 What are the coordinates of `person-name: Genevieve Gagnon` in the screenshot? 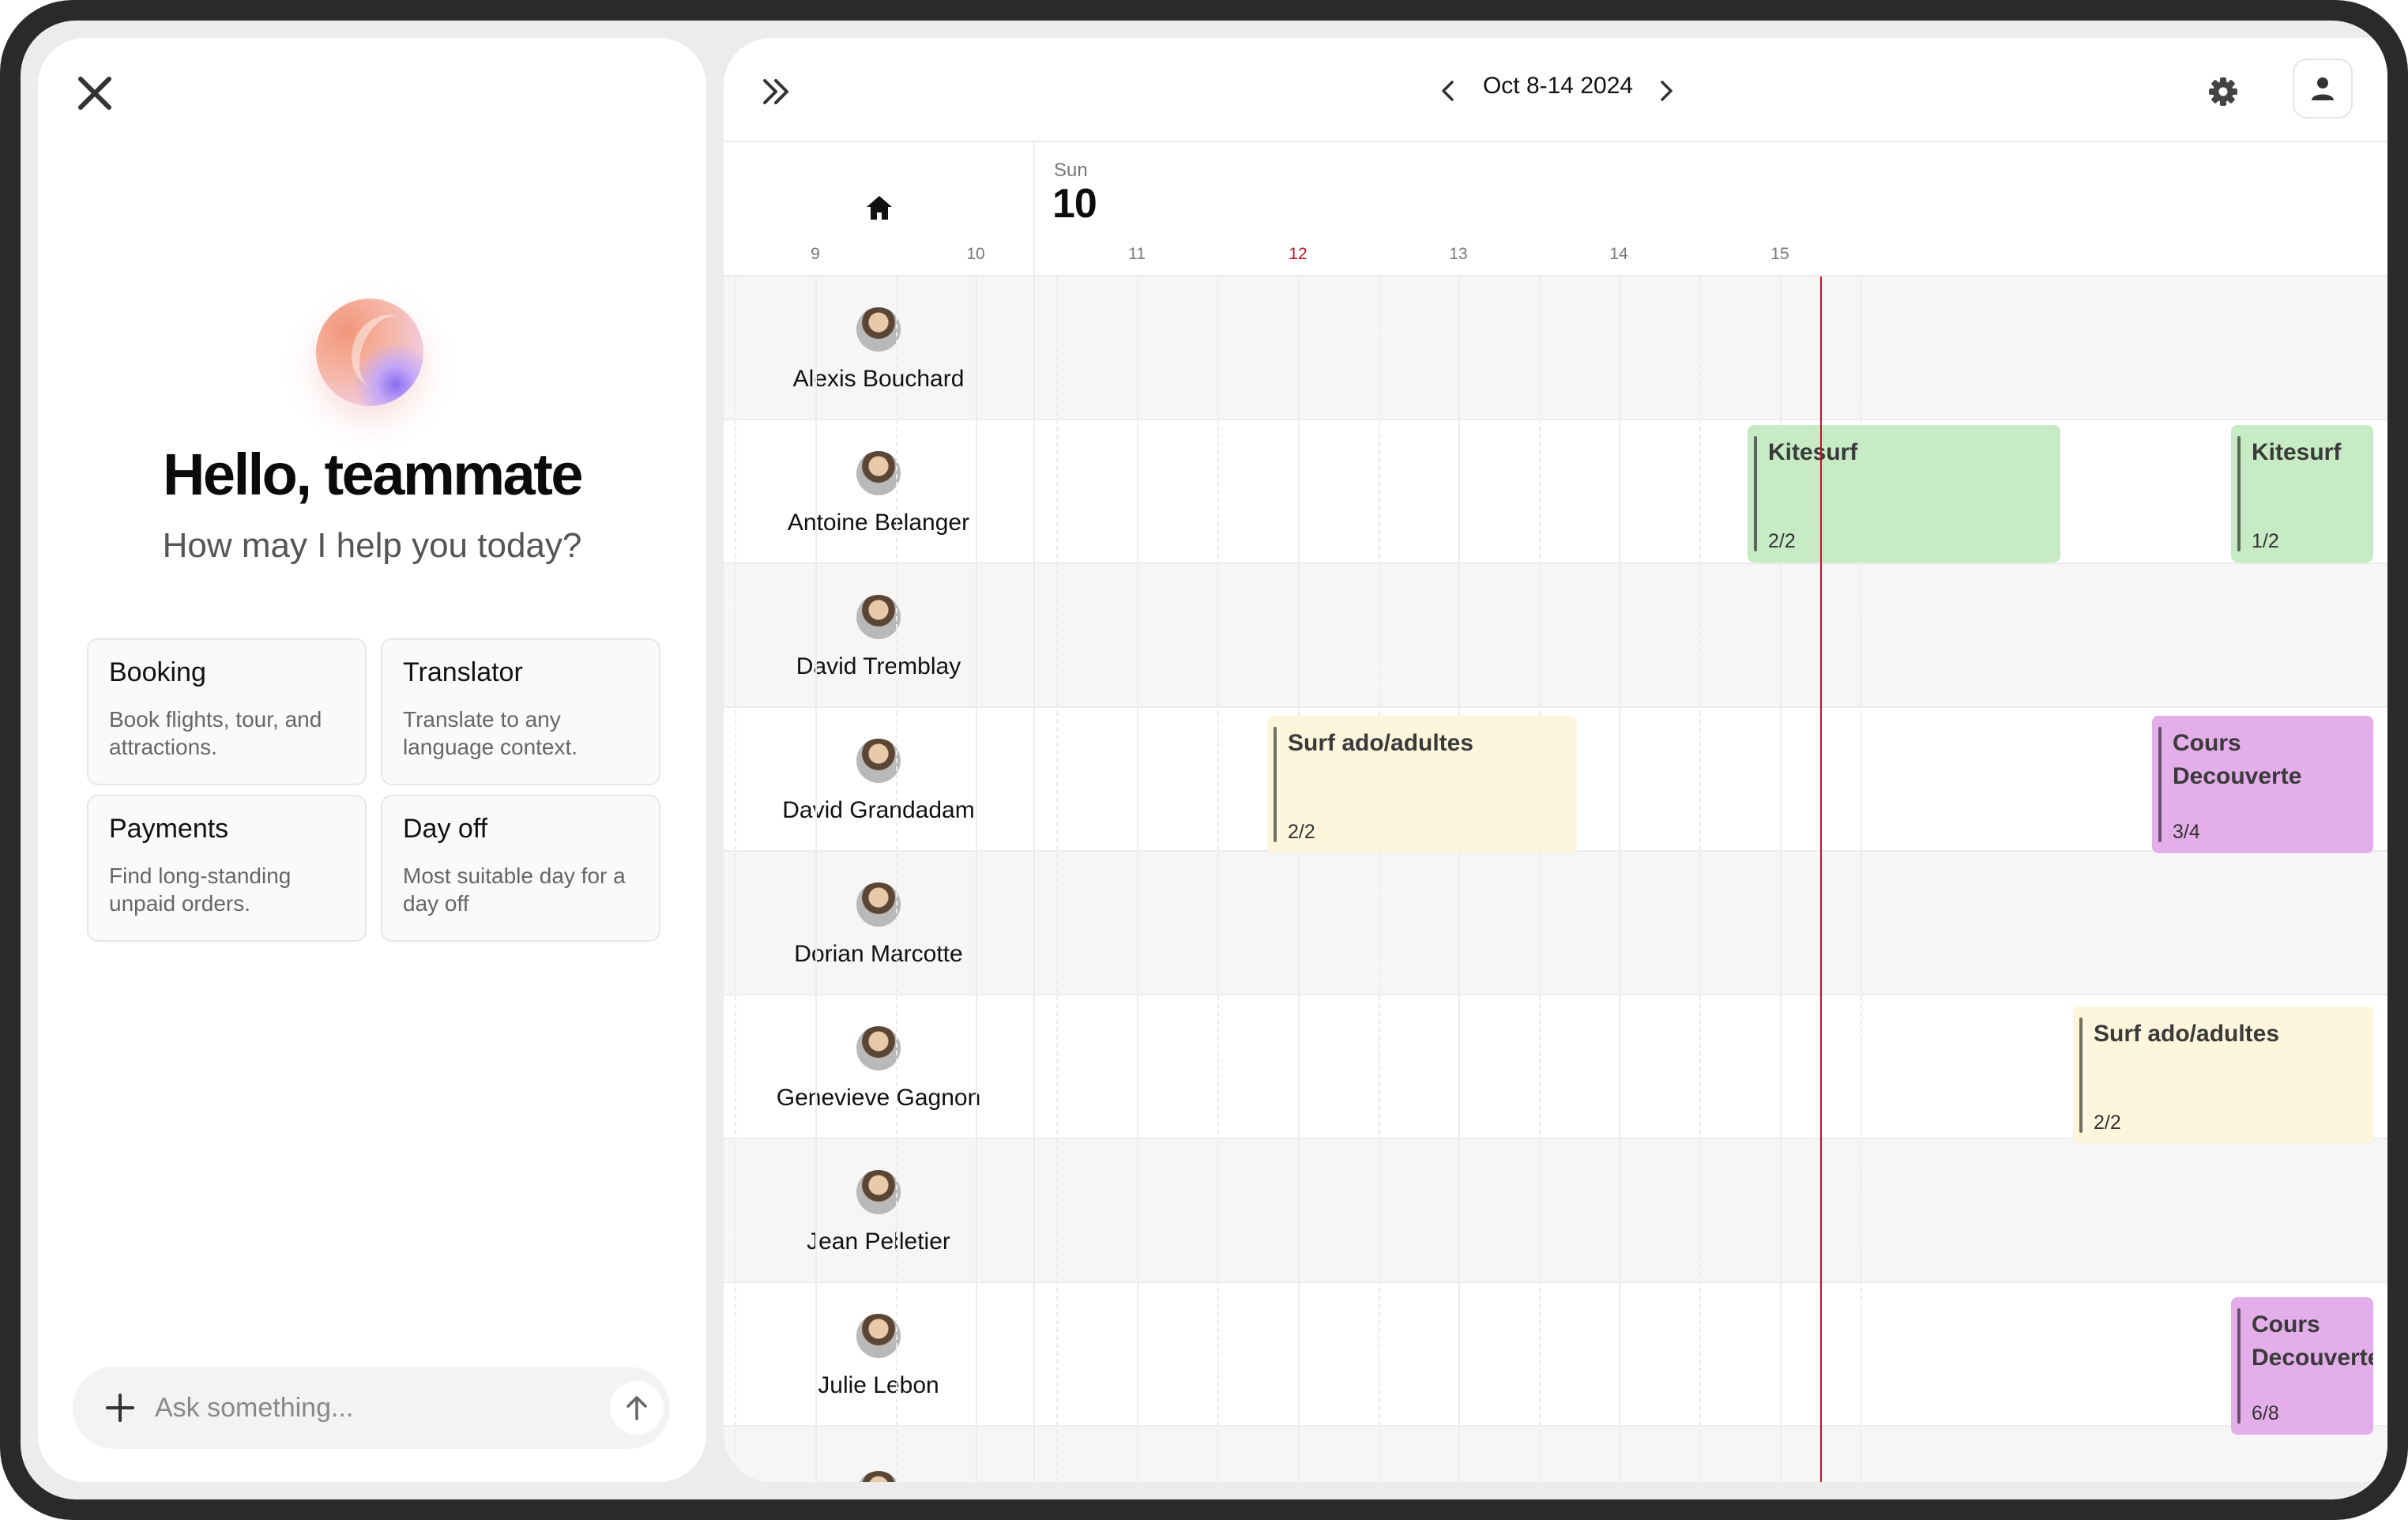 It's located at (878, 1098).